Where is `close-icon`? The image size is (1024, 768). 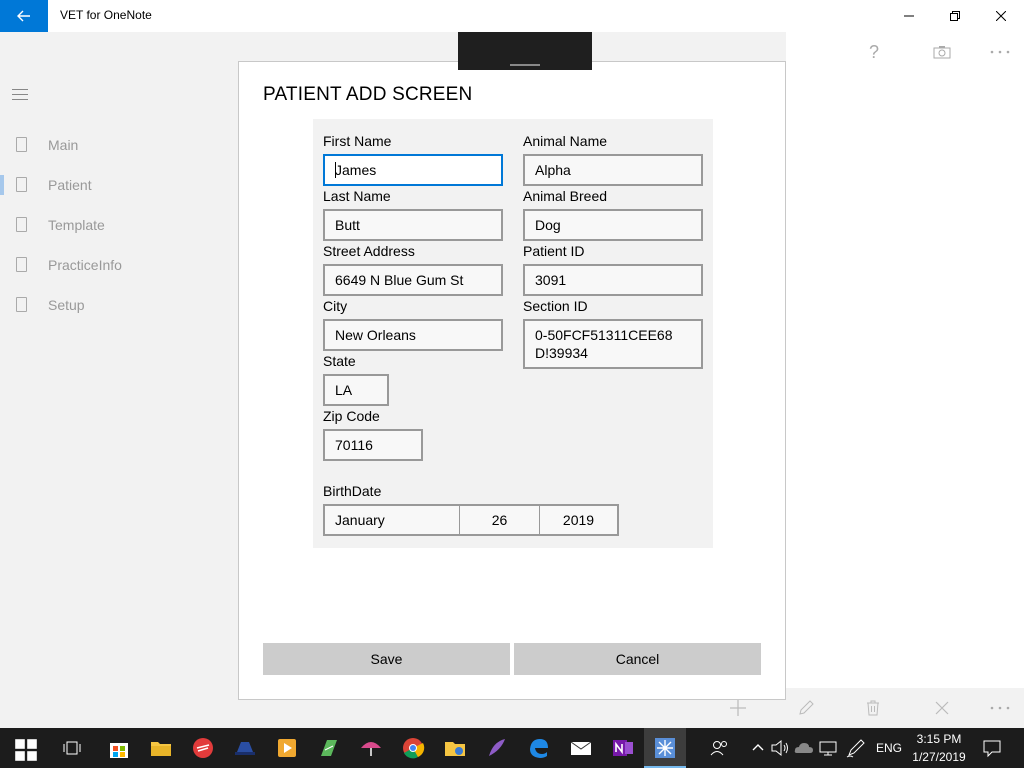
close-icon is located at coordinates (1001, 16).